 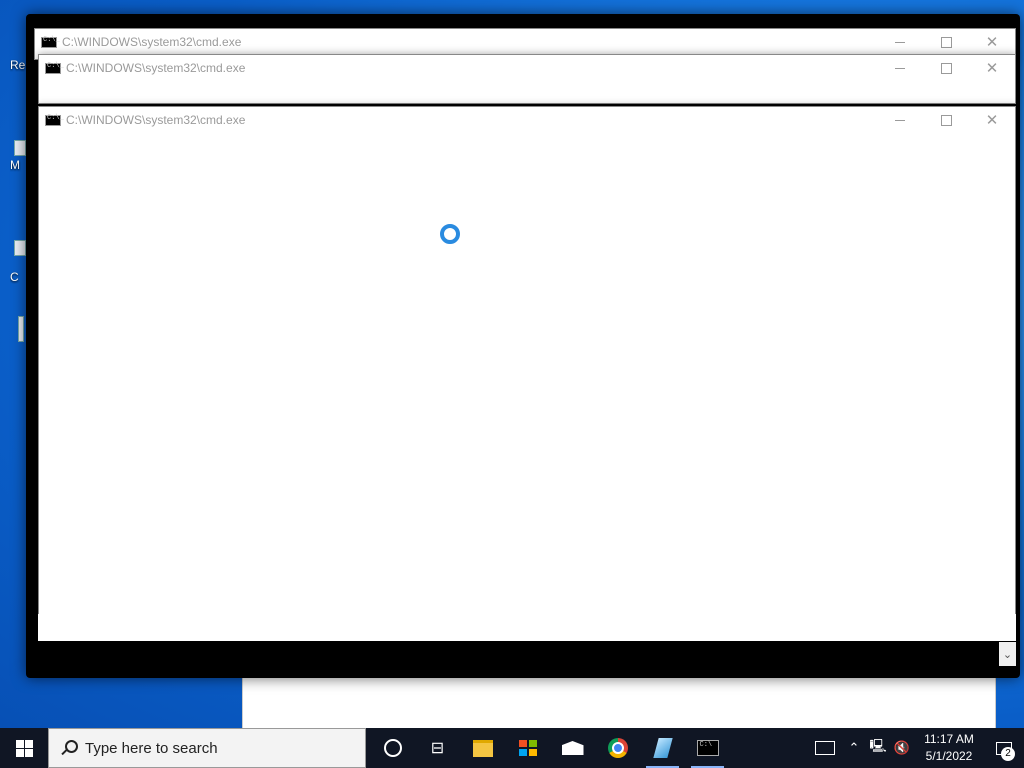 I want to click on volume-muted-icon: 🔇, so click(x=902, y=747).